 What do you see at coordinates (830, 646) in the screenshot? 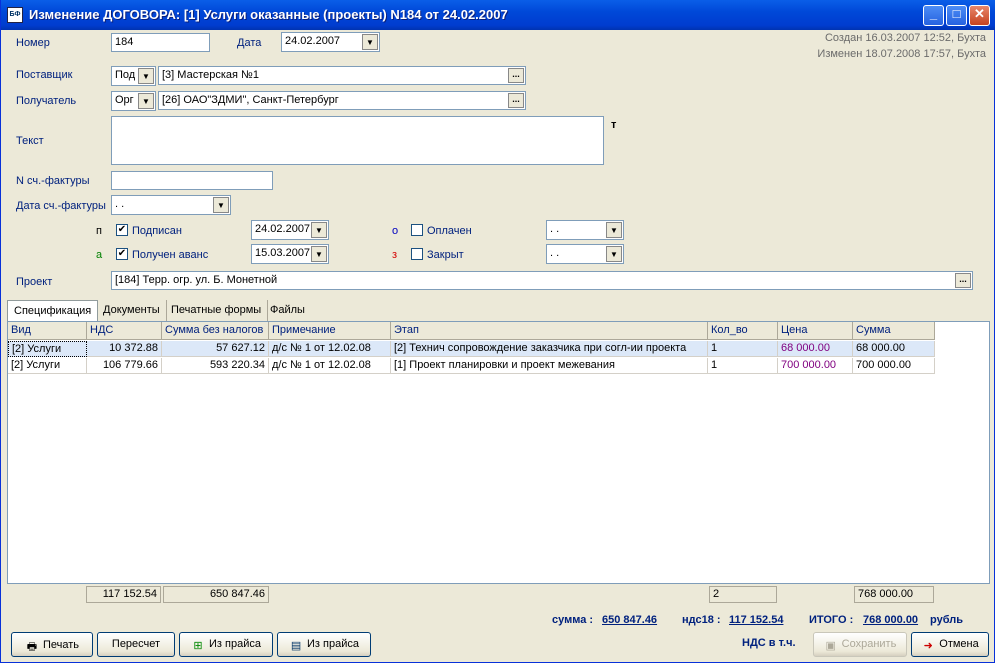
I see `save-icon: ▣` at bounding box center [830, 646].